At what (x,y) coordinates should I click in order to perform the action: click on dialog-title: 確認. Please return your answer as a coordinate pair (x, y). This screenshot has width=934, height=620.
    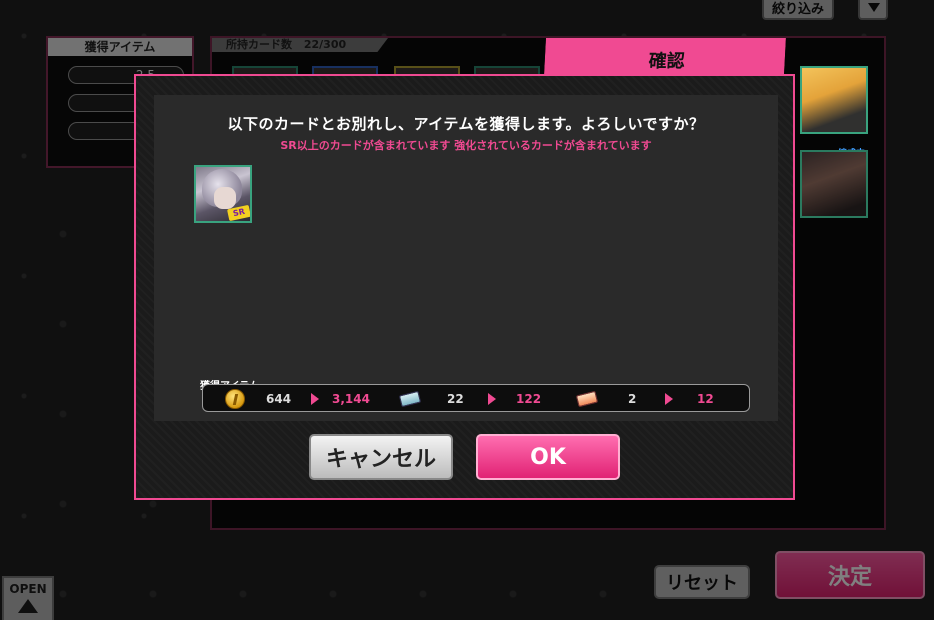
    Looking at the image, I should click on (667, 61).